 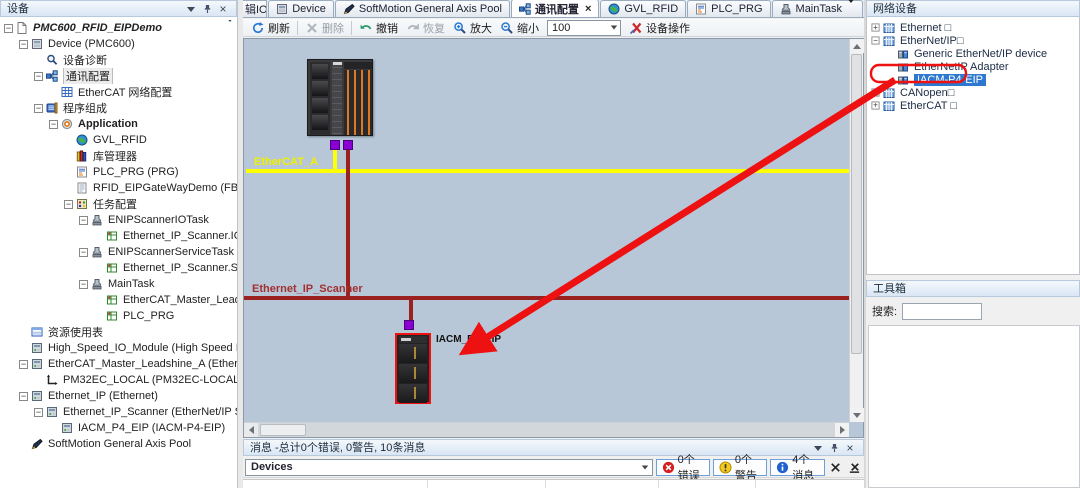 I want to click on tree-item: − Device (PMC600), so click(x=118, y=44).